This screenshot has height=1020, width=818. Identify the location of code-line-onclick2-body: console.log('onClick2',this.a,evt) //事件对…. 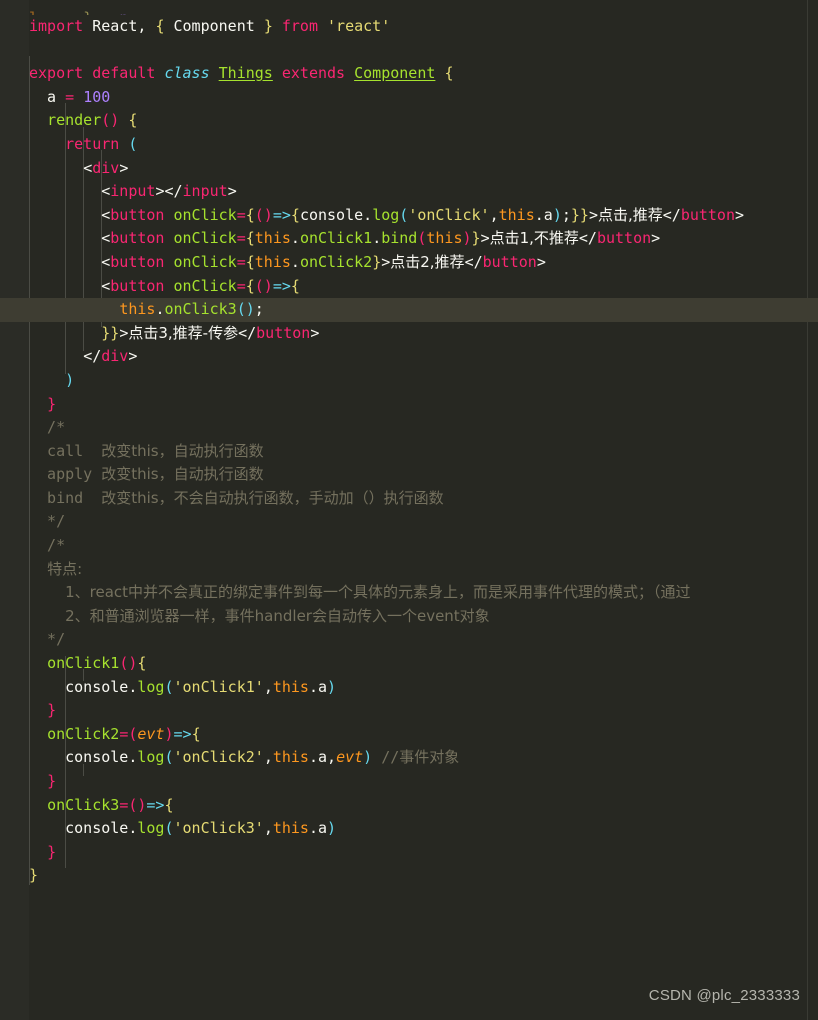
(244, 757).